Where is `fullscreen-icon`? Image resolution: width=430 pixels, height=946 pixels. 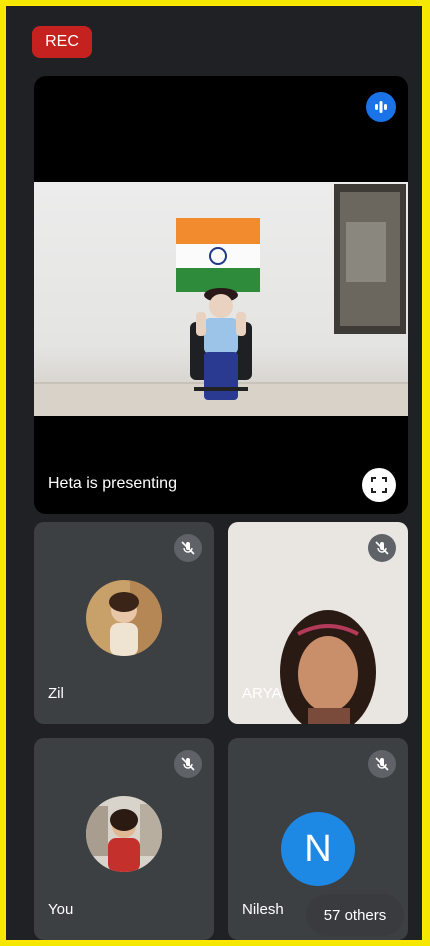
fullscreen-icon is located at coordinates (379, 485).